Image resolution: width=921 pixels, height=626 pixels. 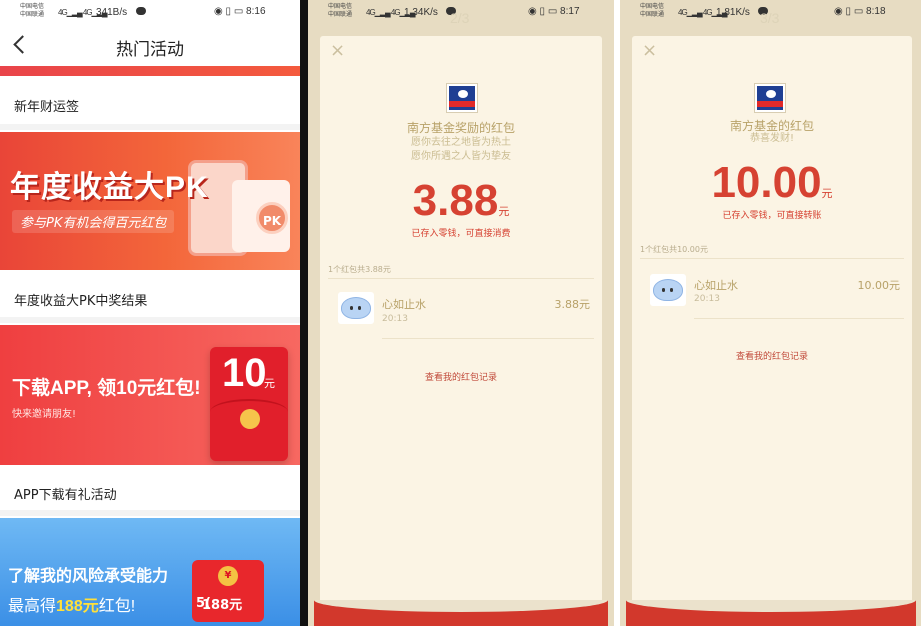 What do you see at coordinates (879, 285) in the screenshot?
I see `receive-amount: 10.00元` at bounding box center [879, 285].